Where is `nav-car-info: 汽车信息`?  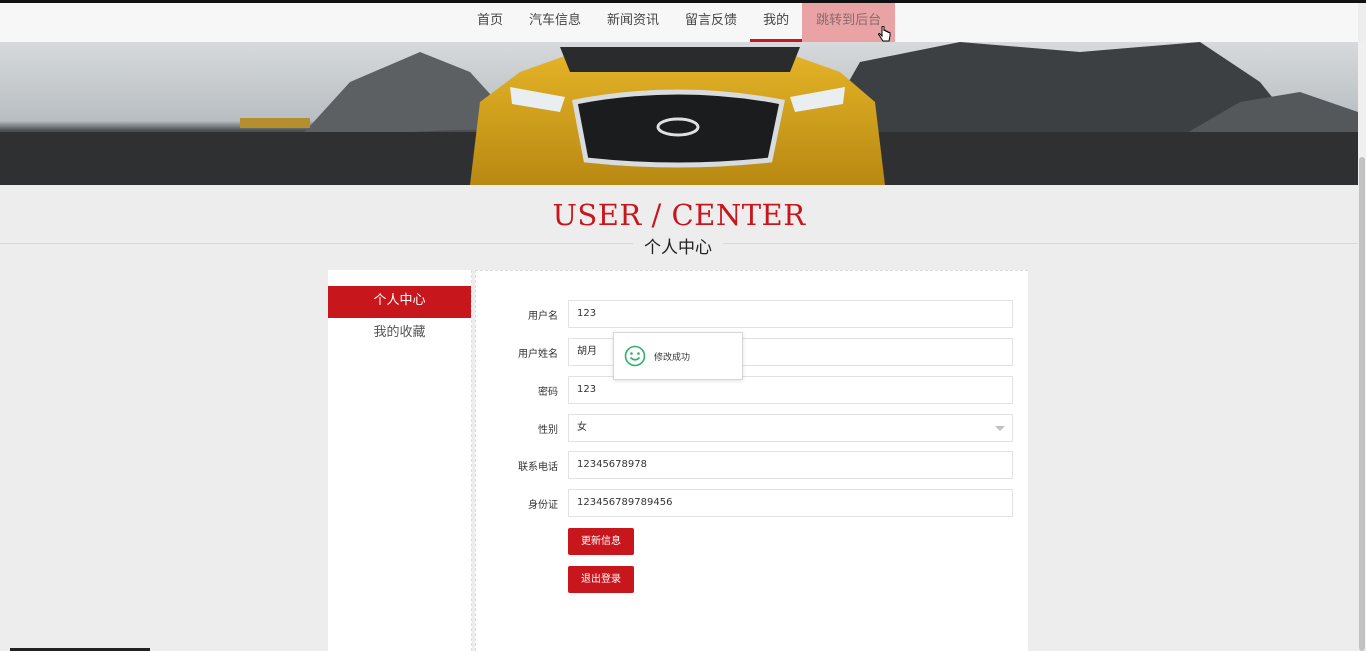
nav-car-info: 汽车信息 is located at coordinates (555, 22).